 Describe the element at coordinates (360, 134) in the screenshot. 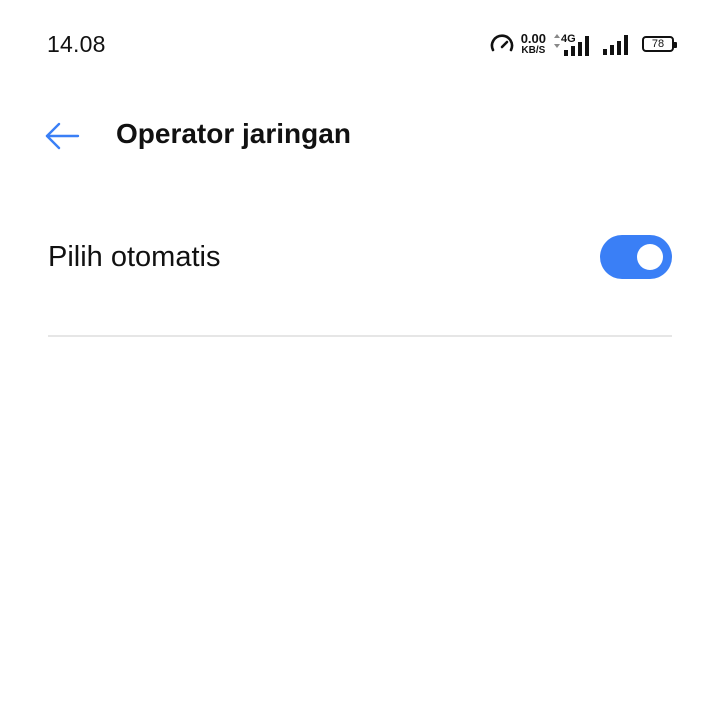

I see `header: Operator jaringan` at that location.